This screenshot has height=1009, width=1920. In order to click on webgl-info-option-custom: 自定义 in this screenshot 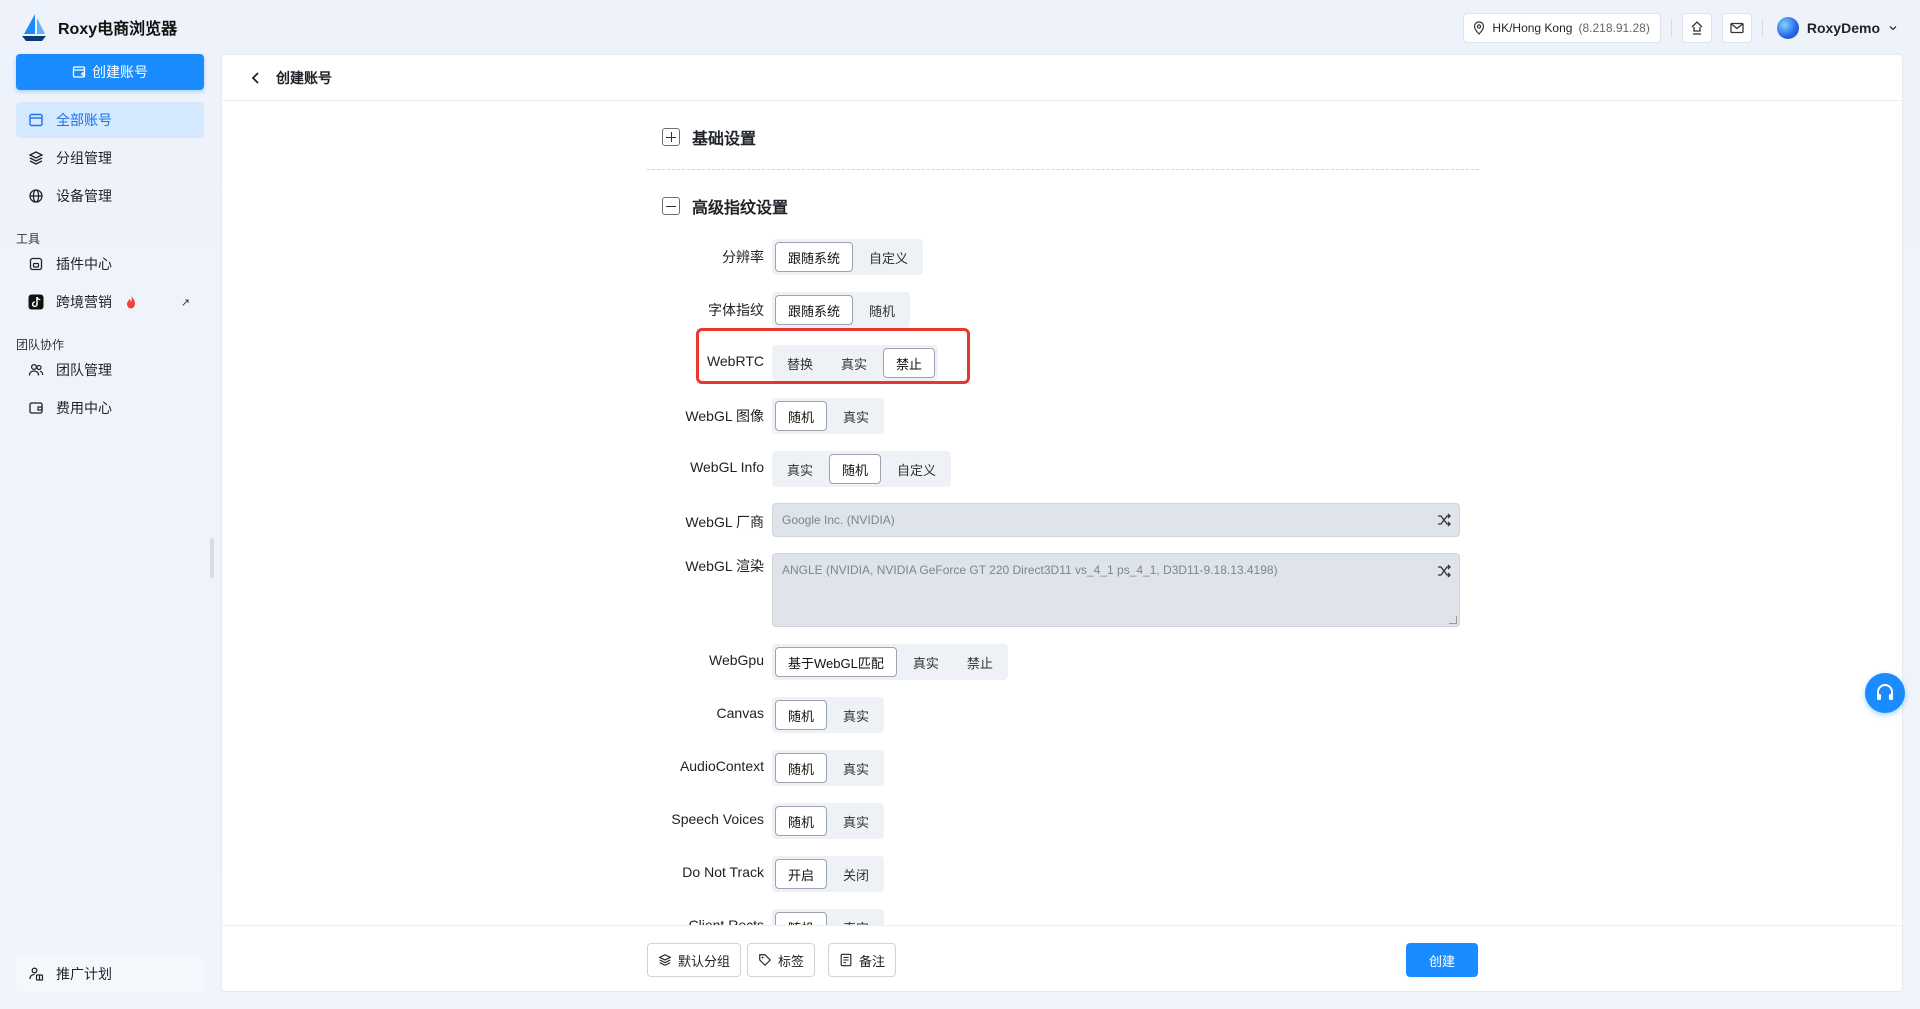, I will do `click(916, 469)`.